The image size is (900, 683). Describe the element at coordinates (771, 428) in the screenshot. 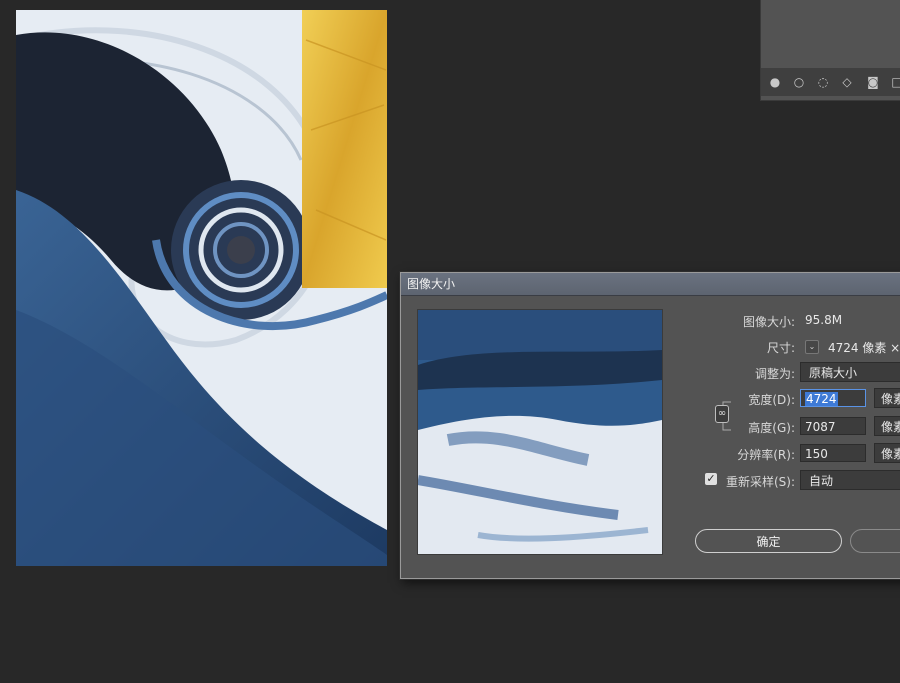

I see `height-label: 高度(G):` at that location.